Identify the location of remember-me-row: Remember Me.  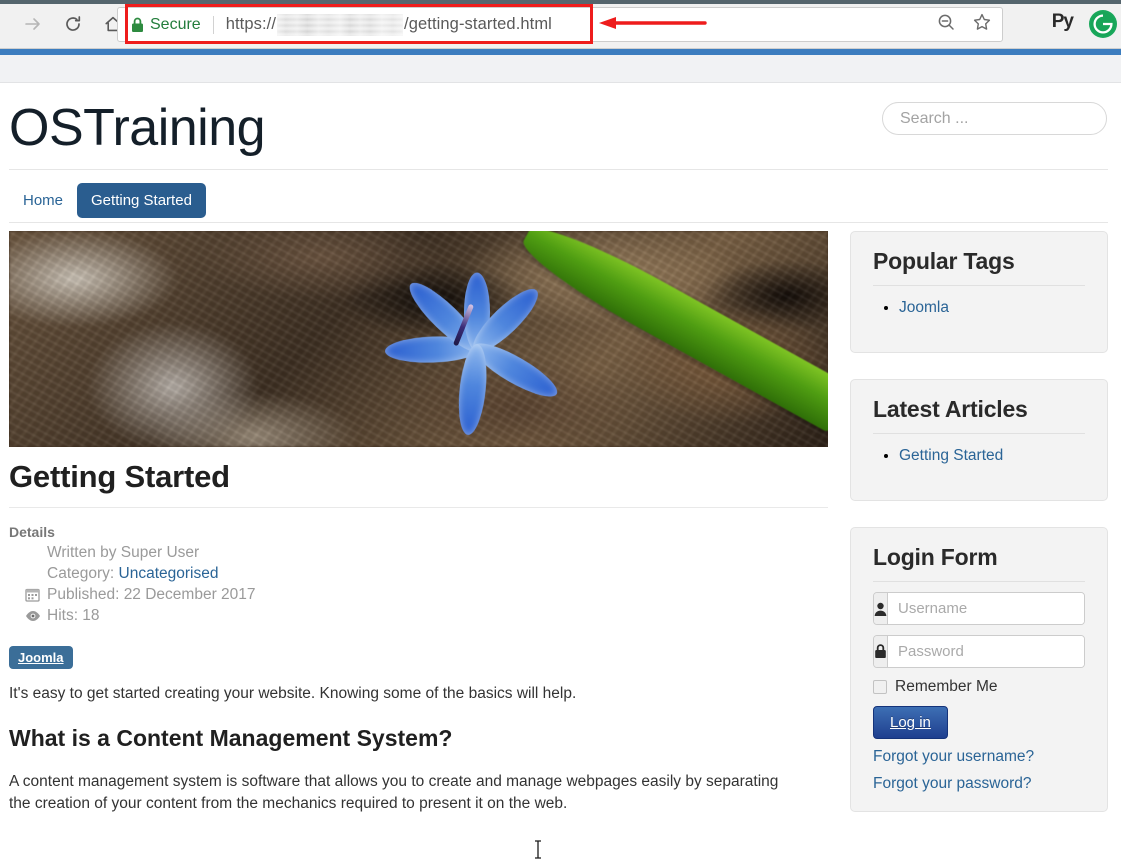
(979, 687).